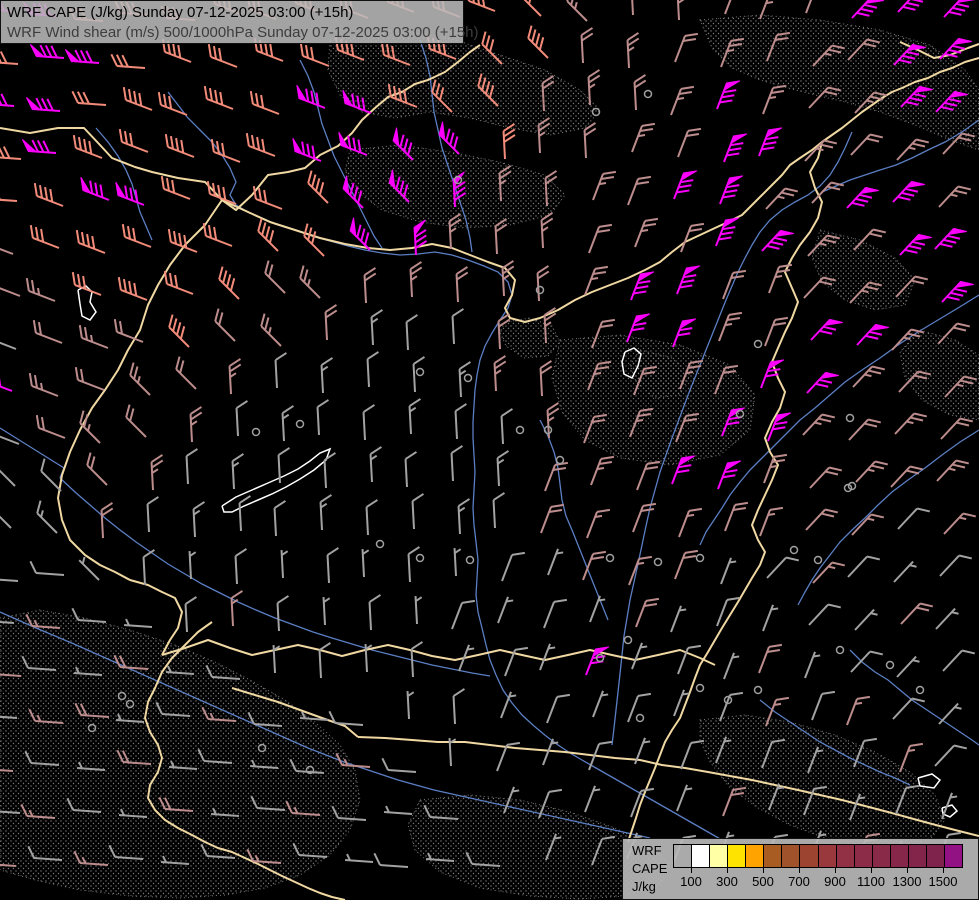  What do you see at coordinates (464, 82) in the screenshot?
I see `terrain-stipple` at bounding box center [464, 82].